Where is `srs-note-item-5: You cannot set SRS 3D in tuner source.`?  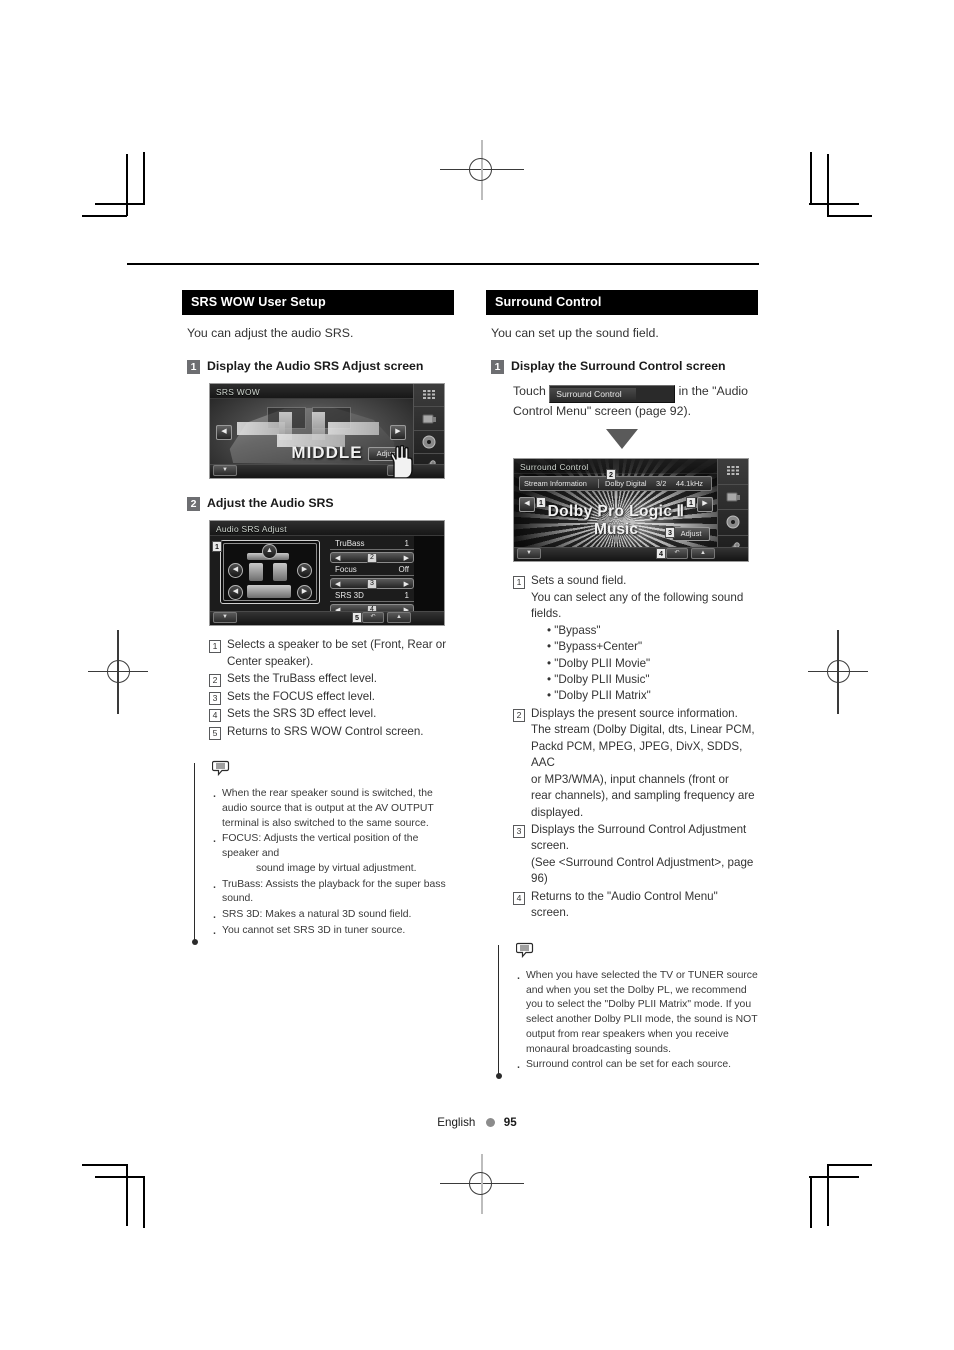 srs-note-item-5: You cannot set SRS 3D in tuner source. is located at coordinates (332, 932).